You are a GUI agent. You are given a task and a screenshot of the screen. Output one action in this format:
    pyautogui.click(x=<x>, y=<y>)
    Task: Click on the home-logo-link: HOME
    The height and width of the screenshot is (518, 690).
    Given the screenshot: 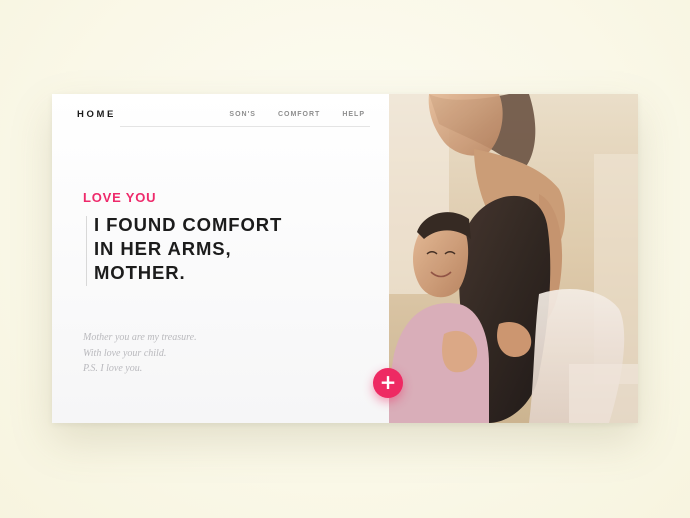 What is the action you would take?
    pyautogui.click(x=96, y=114)
    